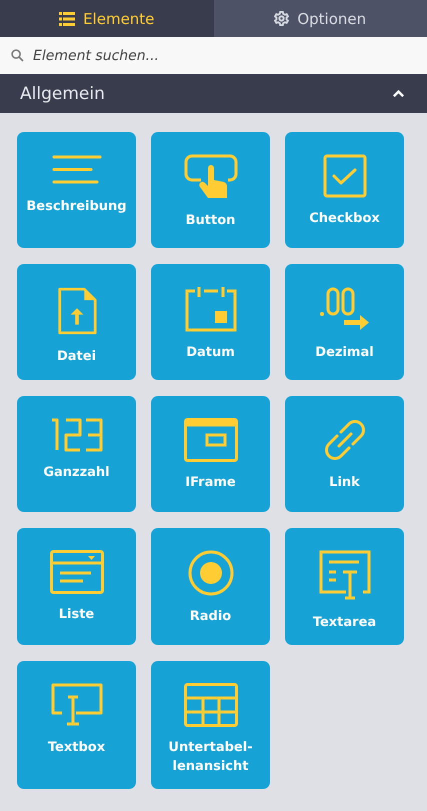 This screenshot has width=427, height=811. Describe the element at coordinates (344, 483) in the screenshot. I see `tile-label: Link` at that location.